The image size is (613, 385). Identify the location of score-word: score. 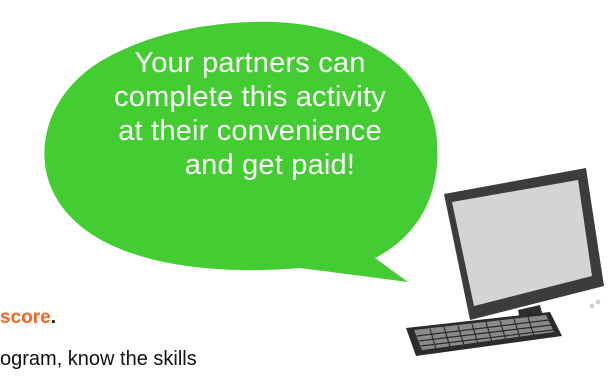
(25, 317).